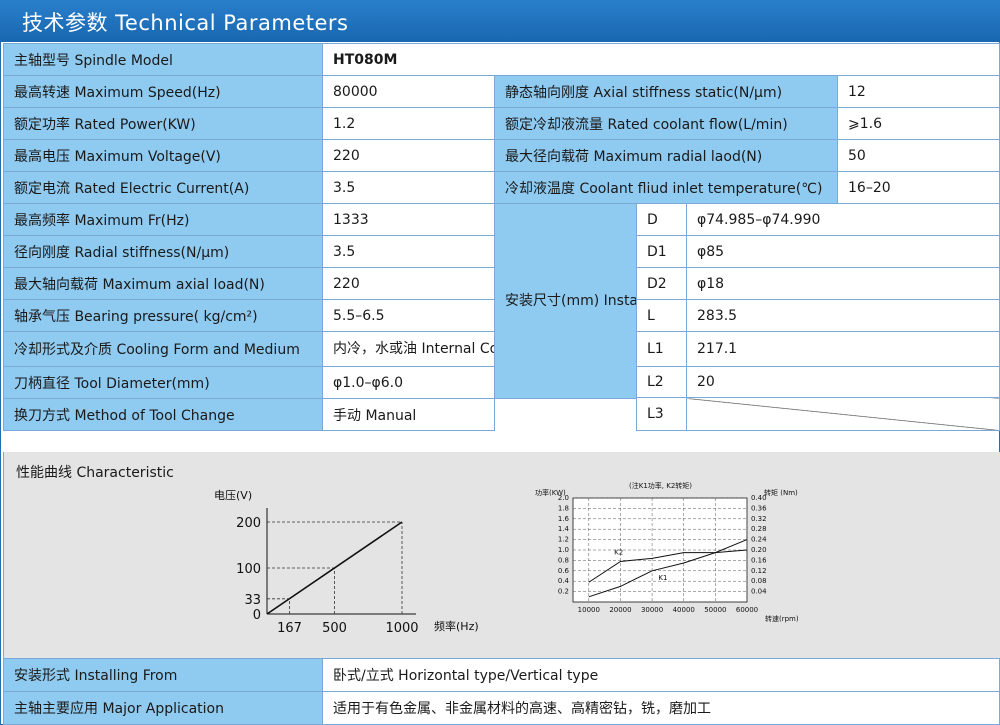  What do you see at coordinates (661, 675) in the screenshot?
I see `spec-value: 卧式/立式 Horizontal type/Vertical type` at bounding box center [661, 675].